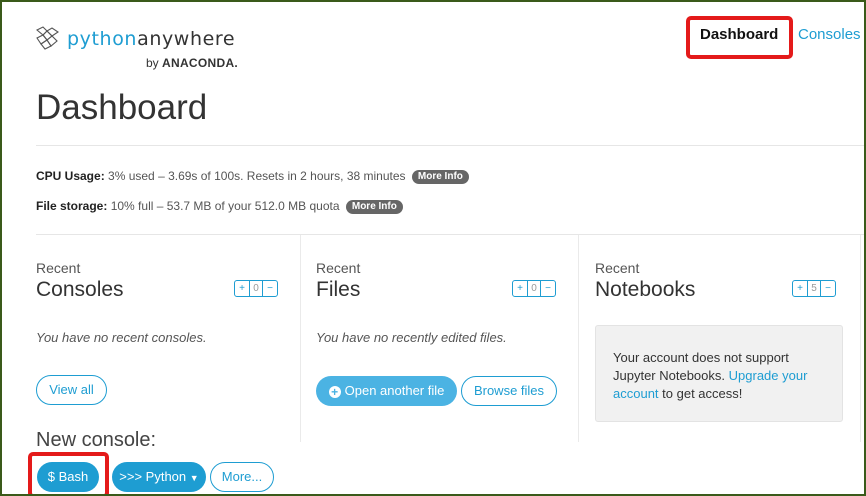 The image size is (866, 496). I want to click on cpu-more-info-button: More Info, so click(440, 177).